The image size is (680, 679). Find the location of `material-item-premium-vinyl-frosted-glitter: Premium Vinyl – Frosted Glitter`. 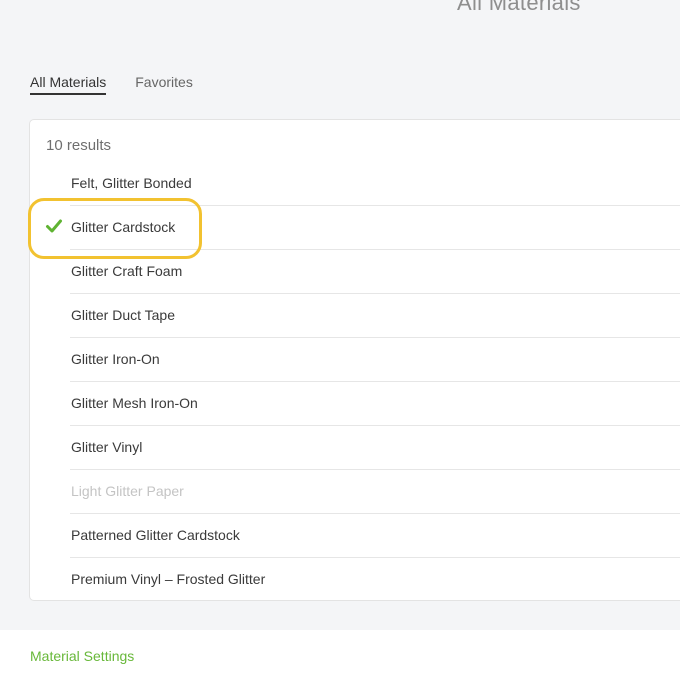

material-item-premium-vinyl-frosted-glitter: Premium Vinyl – Frosted Glitter is located at coordinates (355, 580).